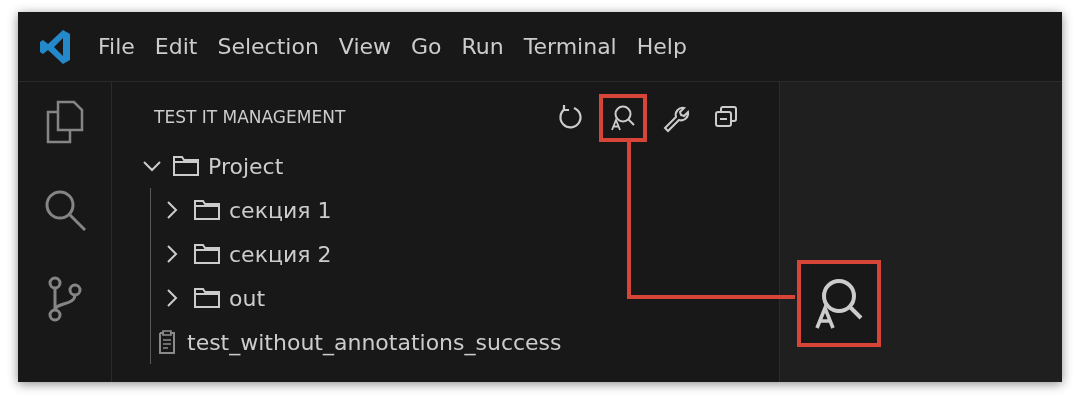 The height and width of the screenshot is (408, 1080). Describe the element at coordinates (250, 118) in the screenshot. I see `sidebar-title: TEST IT MANAGEMENT` at that location.